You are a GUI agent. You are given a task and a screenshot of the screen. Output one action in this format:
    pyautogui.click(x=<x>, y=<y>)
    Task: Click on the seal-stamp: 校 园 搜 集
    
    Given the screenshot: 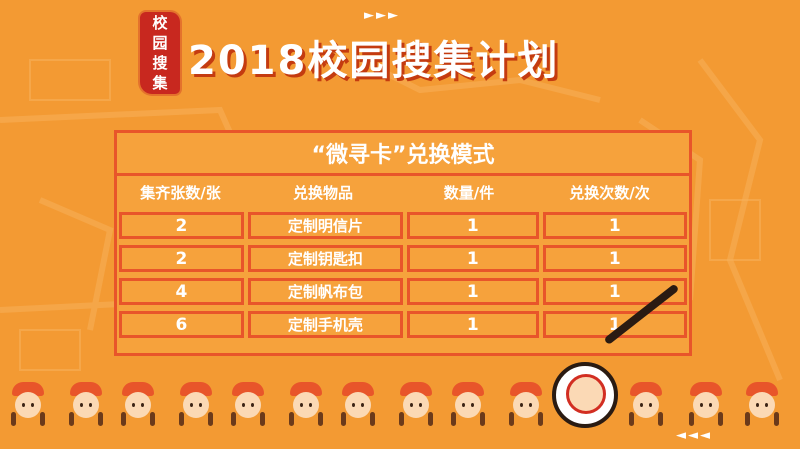 What is the action you would take?
    pyautogui.click(x=160, y=53)
    